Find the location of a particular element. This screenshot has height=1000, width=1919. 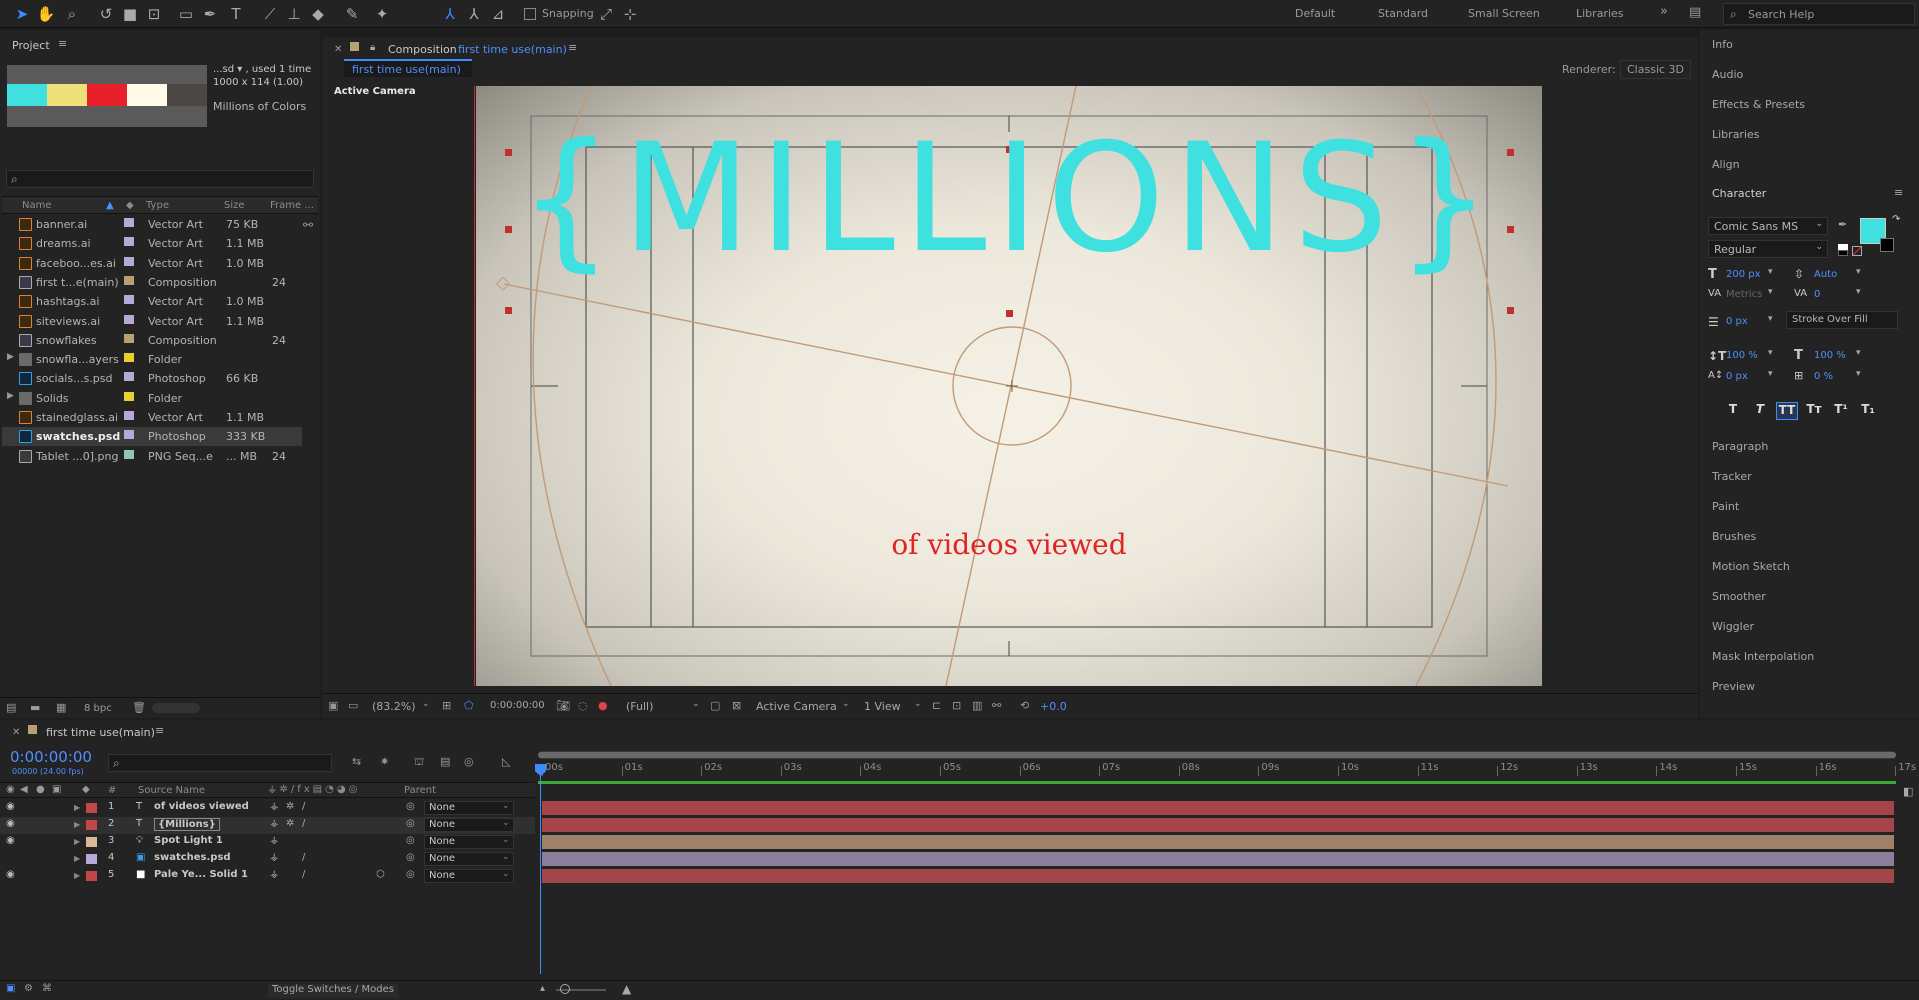

project-item: swatches.psd Photoshop 333 KB is located at coordinates (152, 437).